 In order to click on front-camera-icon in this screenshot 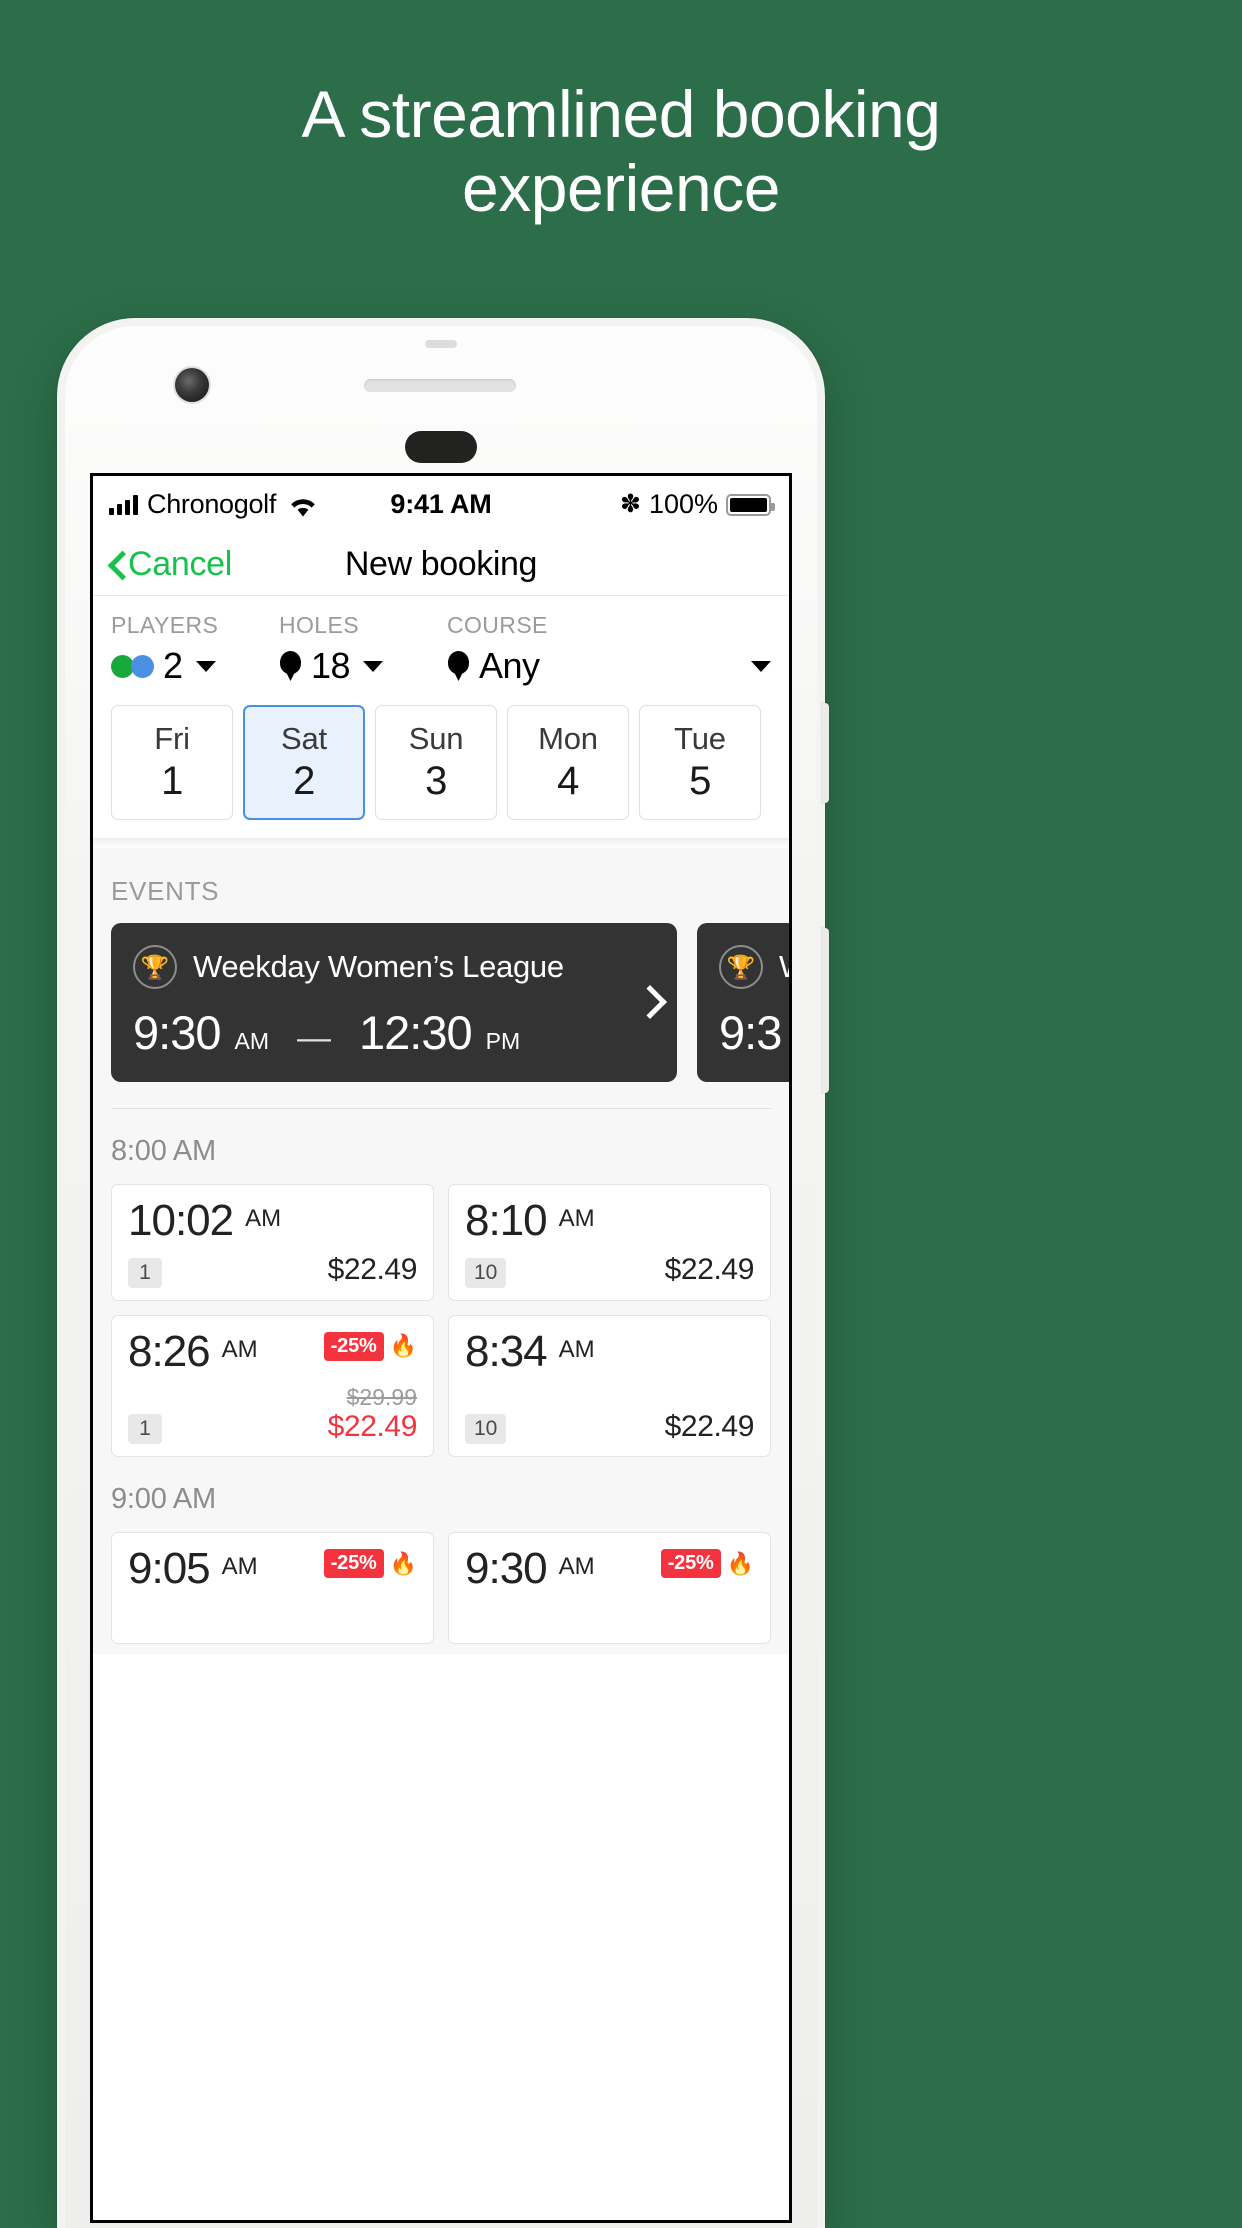, I will do `click(192, 385)`.